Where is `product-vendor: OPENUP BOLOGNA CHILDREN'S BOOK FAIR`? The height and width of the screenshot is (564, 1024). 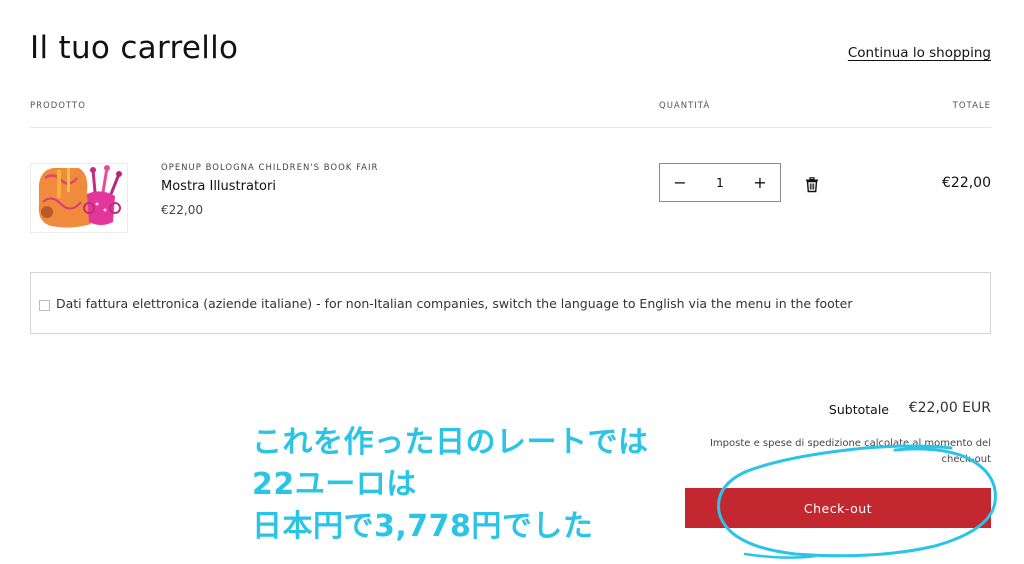 product-vendor: OPENUP BOLOGNA CHILDREN'S BOOK FAIR is located at coordinates (270, 168).